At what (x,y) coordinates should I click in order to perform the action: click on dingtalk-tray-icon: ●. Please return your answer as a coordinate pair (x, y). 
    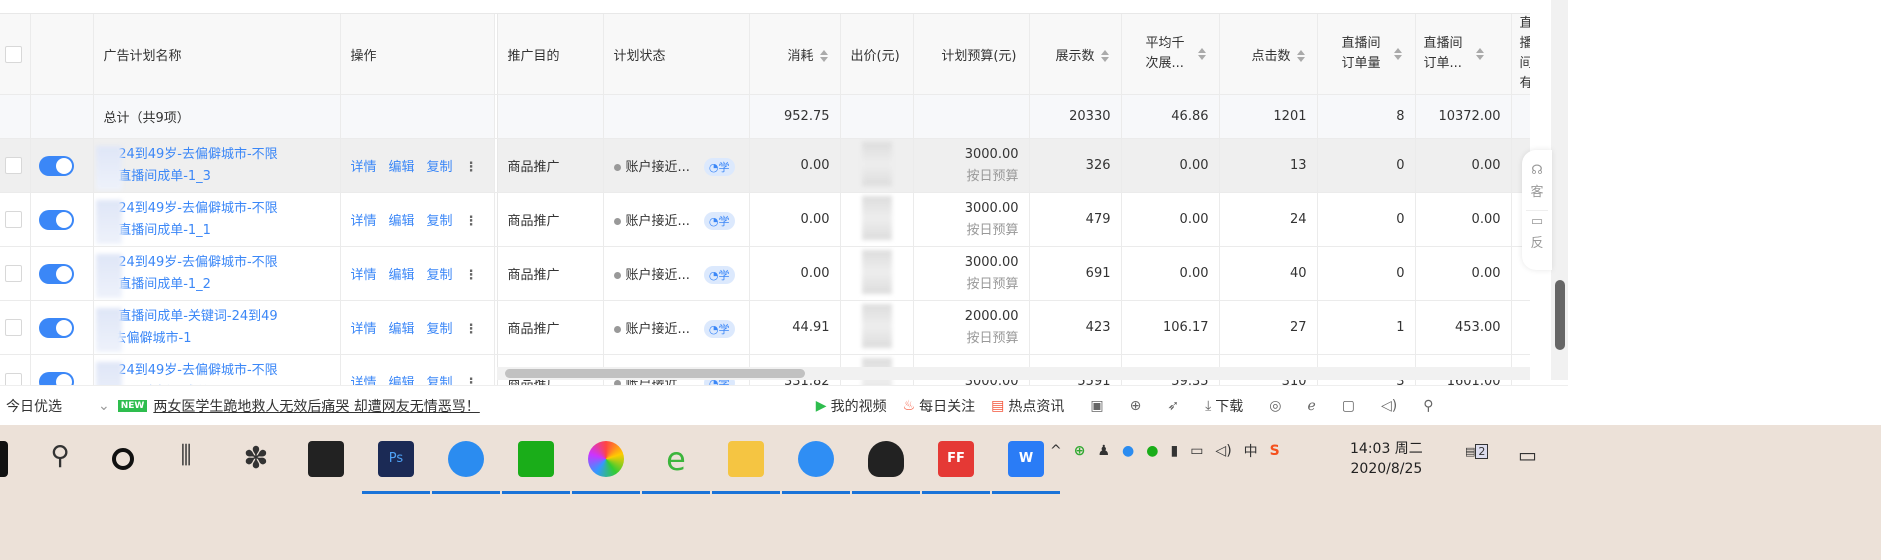
    Looking at the image, I should click on (1128, 451).